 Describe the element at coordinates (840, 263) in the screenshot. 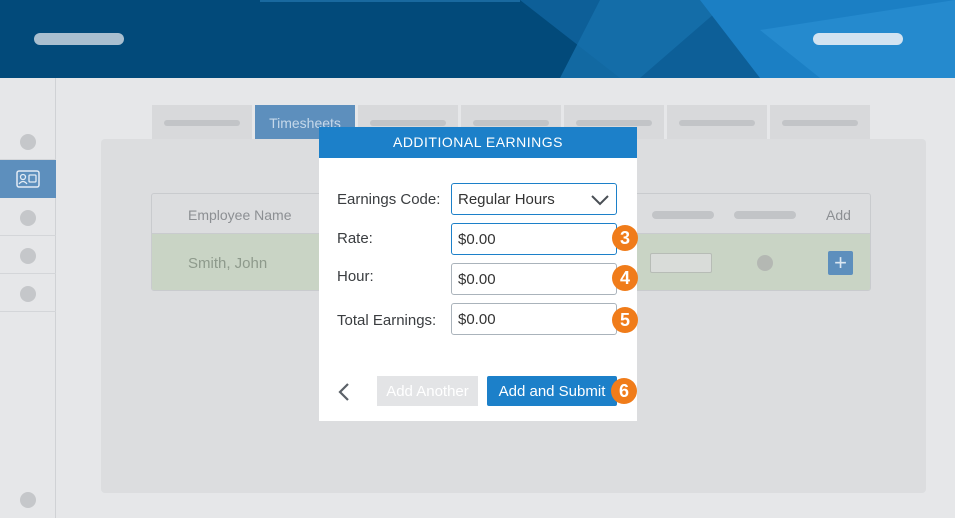

I see `plus-icon: +` at that location.